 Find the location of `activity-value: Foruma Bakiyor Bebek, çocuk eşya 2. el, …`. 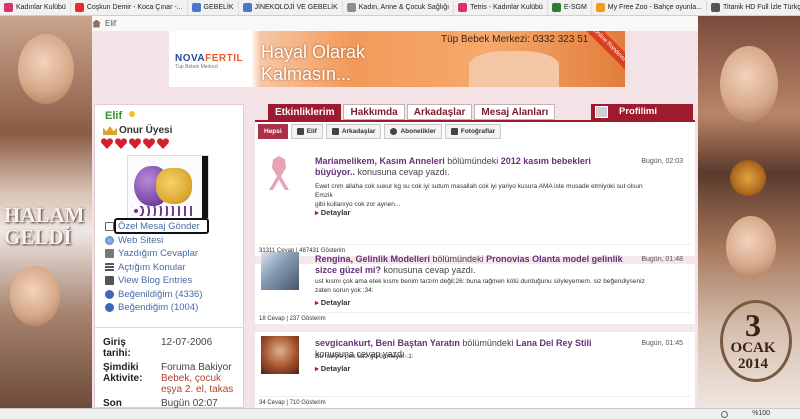

activity-value: Foruma Bakiyor Bebek, çocuk eşya 2. el, … is located at coordinates (197, 378).